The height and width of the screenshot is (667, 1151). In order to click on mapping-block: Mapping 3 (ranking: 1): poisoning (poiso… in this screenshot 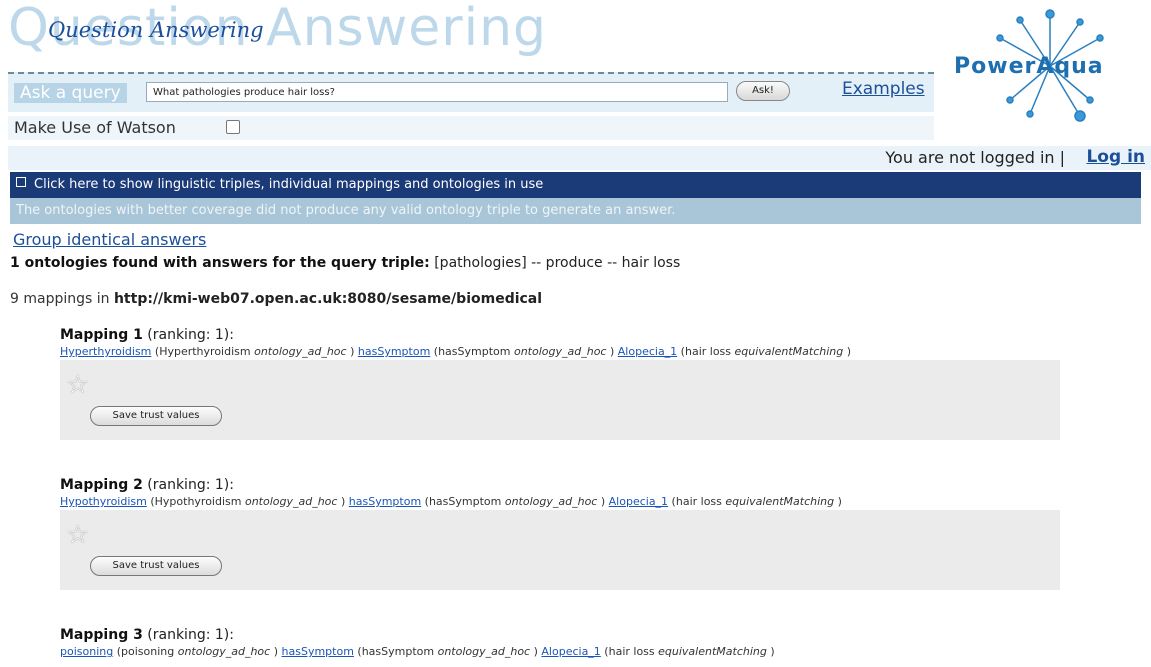, I will do `click(560, 642)`.